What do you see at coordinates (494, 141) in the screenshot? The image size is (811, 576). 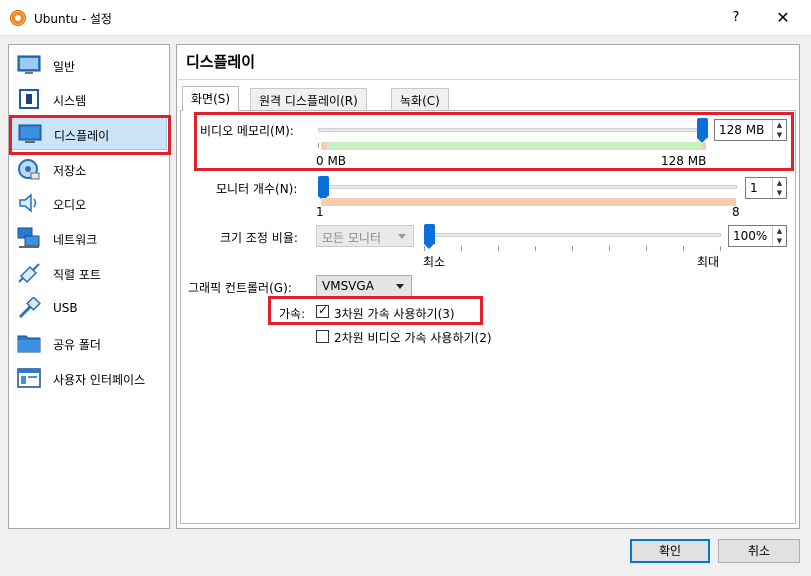 I see `video-memory-highlight-box` at bounding box center [494, 141].